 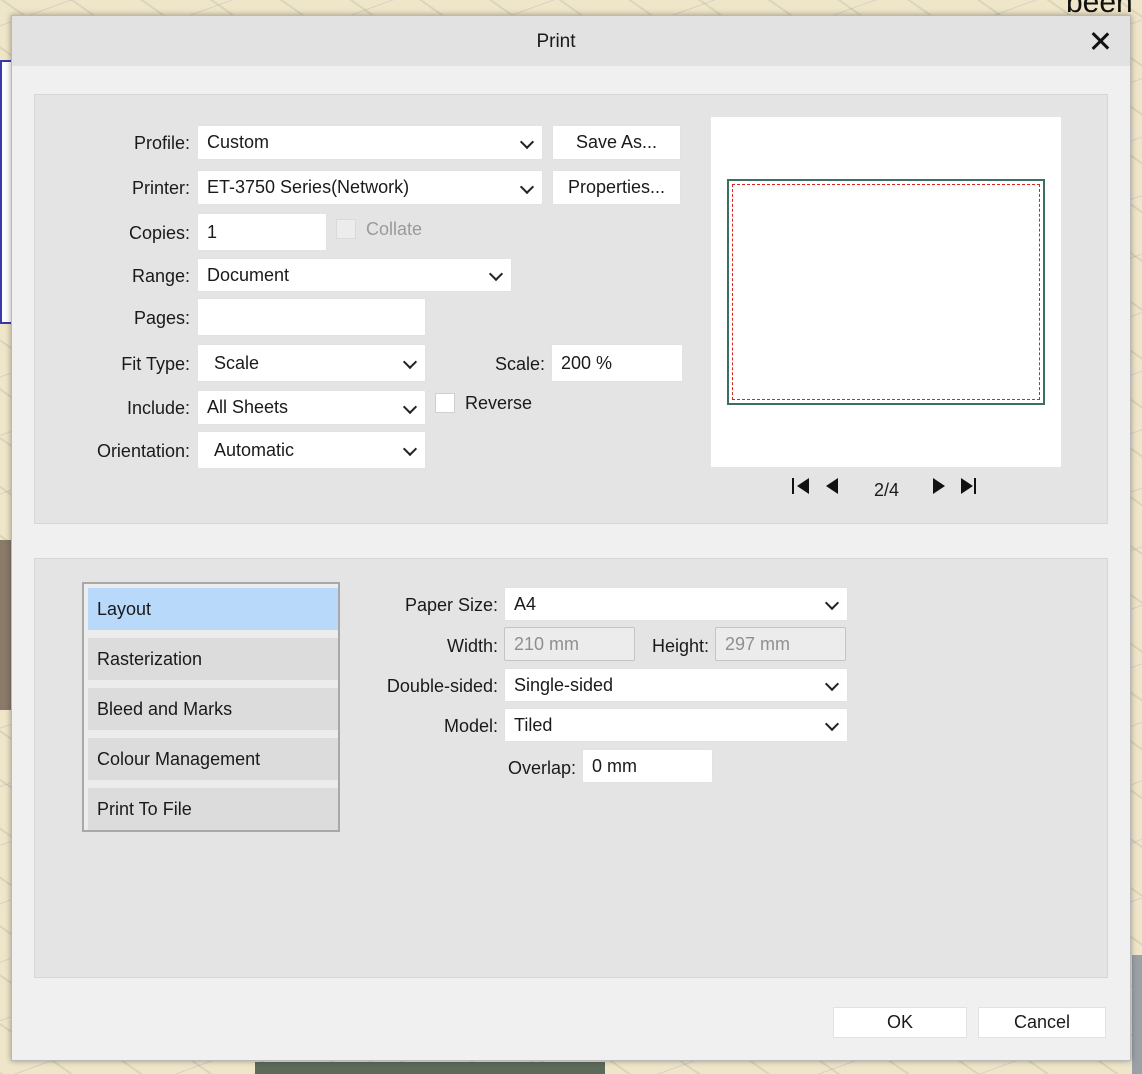 I want to click on overlap-value: 0 mm, so click(x=614, y=765).